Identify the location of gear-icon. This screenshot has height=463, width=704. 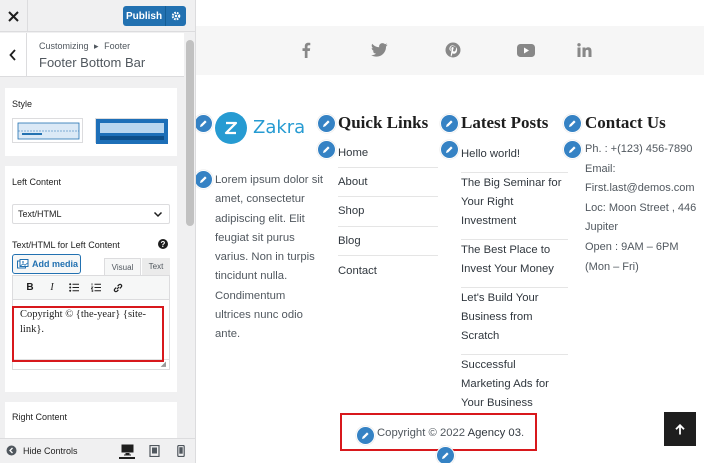
(176, 16).